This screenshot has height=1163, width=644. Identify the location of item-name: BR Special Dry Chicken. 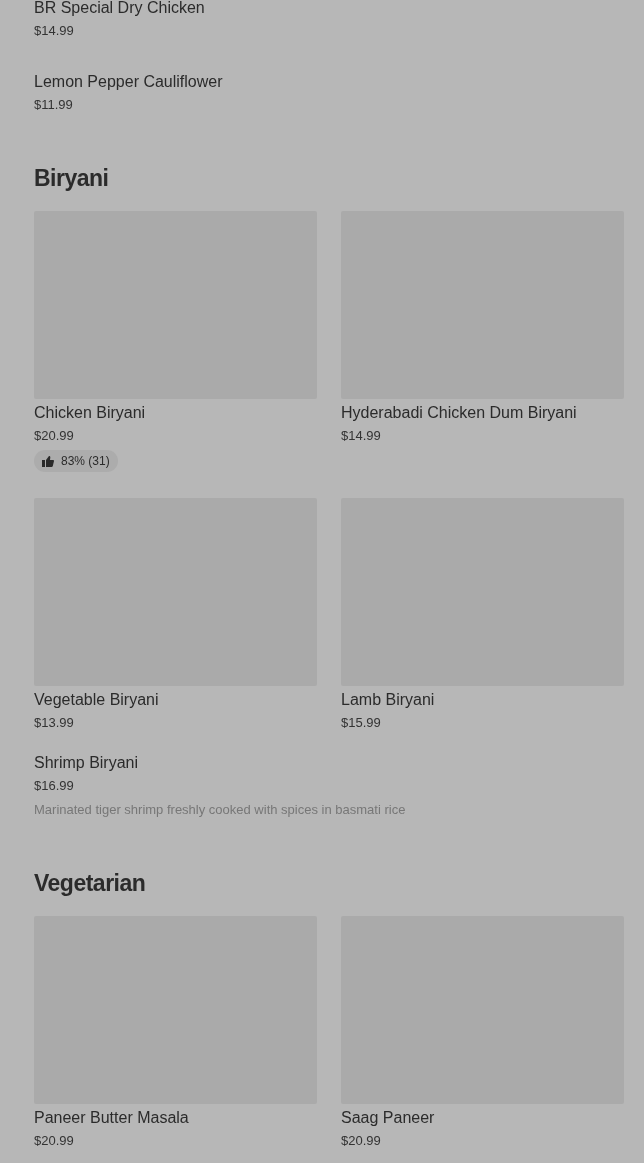
(120, 9).